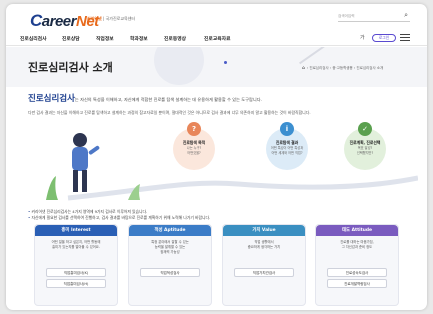 The height and width of the screenshot is (314, 433). I want to click on competency-test-button: 진로개발역량검사, so click(357, 283).